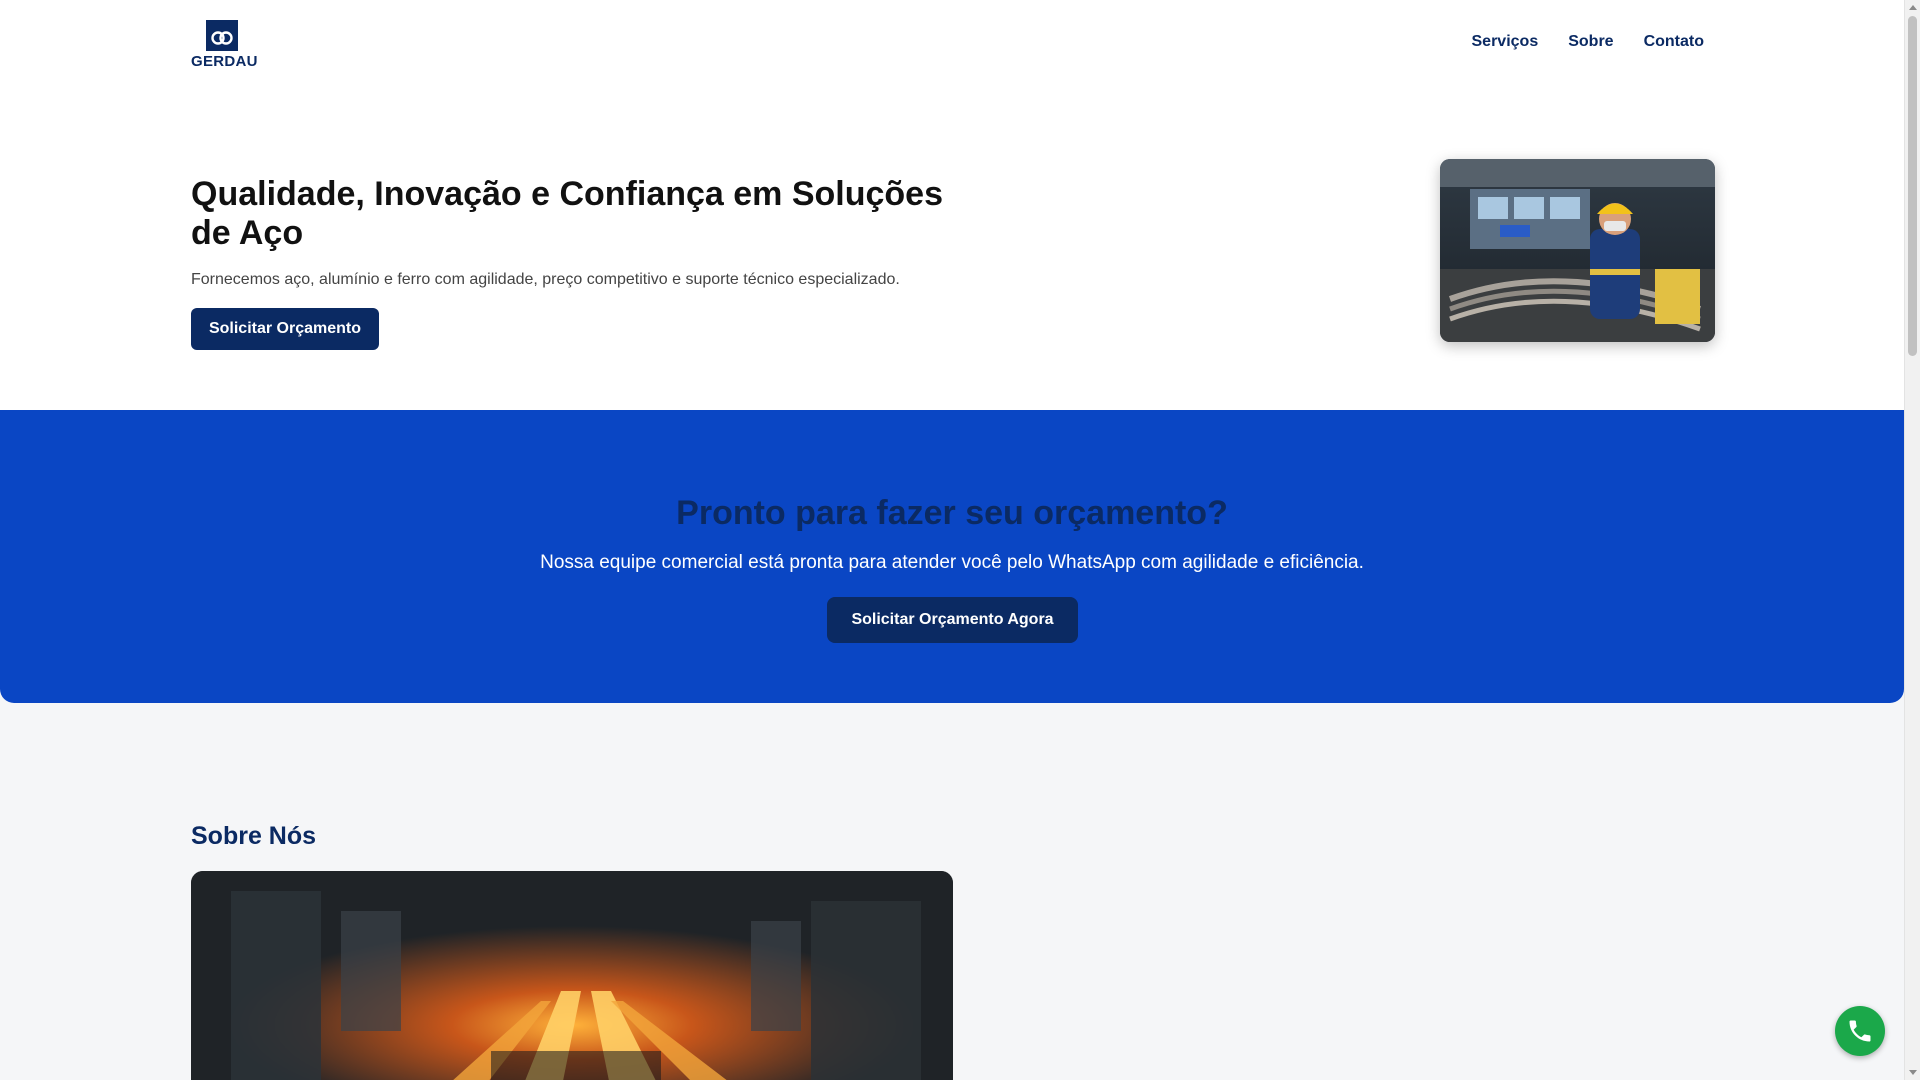 The image size is (1920, 1080). What do you see at coordinates (1577, 250) in the screenshot?
I see `steel-worker-photo` at bounding box center [1577, 250].